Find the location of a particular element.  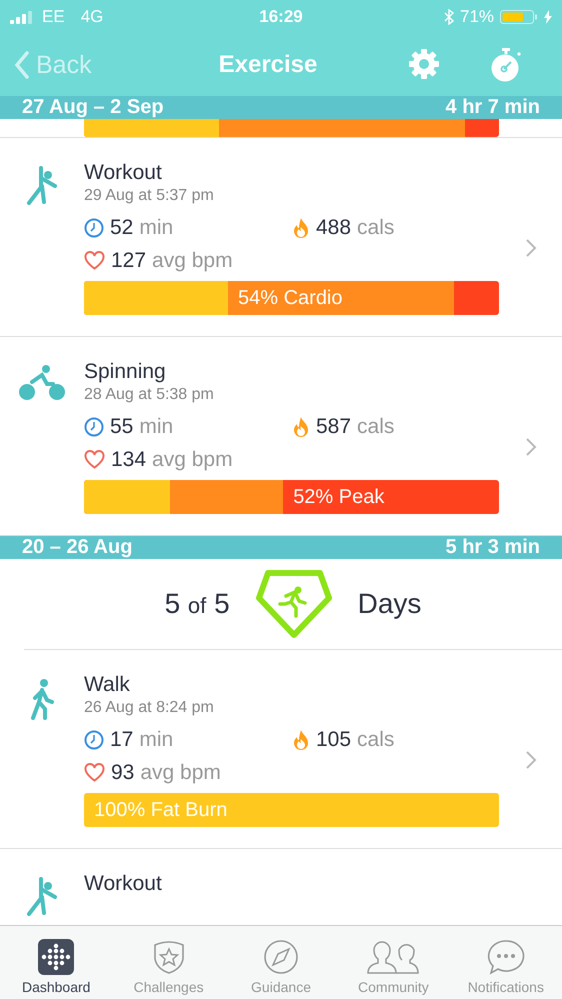

battery-percent: 71% is located at coordinates (477, 17).